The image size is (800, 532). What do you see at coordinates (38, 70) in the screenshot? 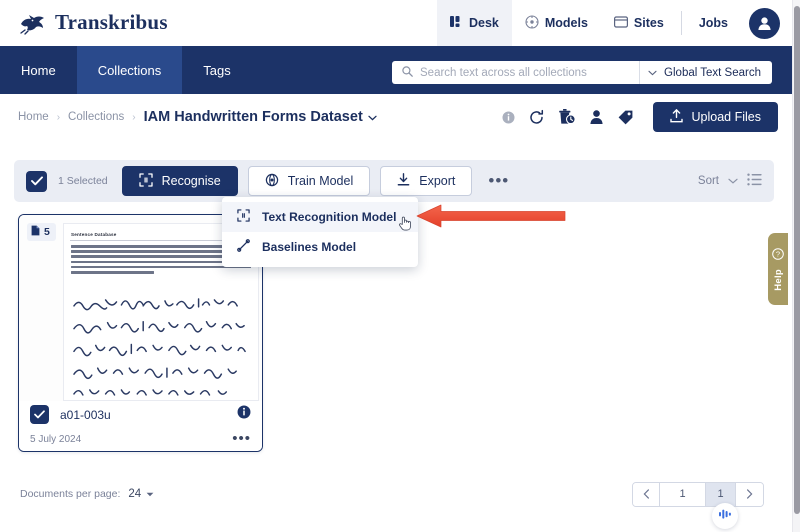
I see `nav-item-home: Home` at bounding box center [38, 70].